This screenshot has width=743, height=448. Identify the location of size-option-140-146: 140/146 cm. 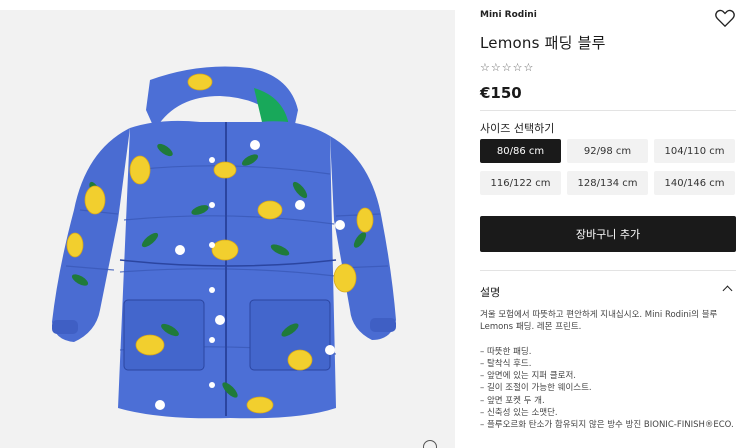
(694, 183).